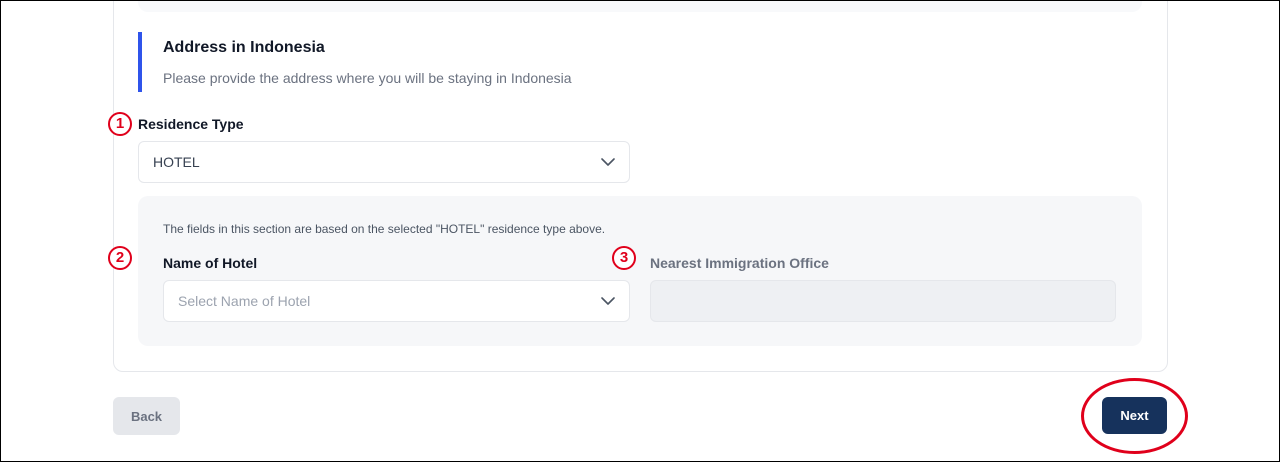 Image resolution: width=1280 pixels, height=462 pixels. What do you see at coordinates (396, 301) in the screenshot?
I see `hotel-name-select: Select Name of Hotel` at bounding box center [396, 301].